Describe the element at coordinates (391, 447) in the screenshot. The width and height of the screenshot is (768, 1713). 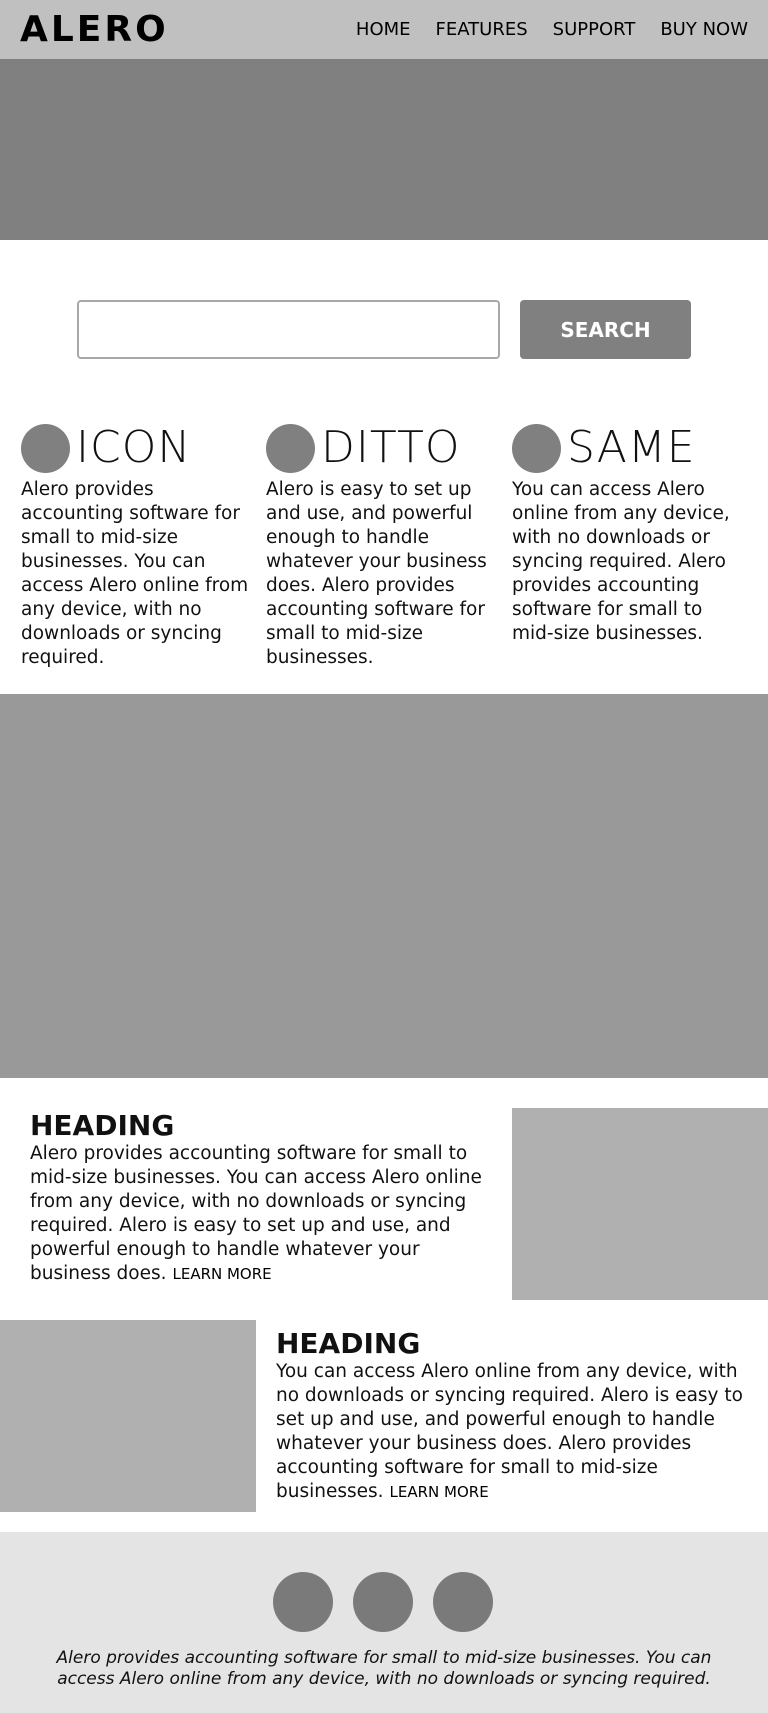
I see `feature-title: DITTO` at that location.